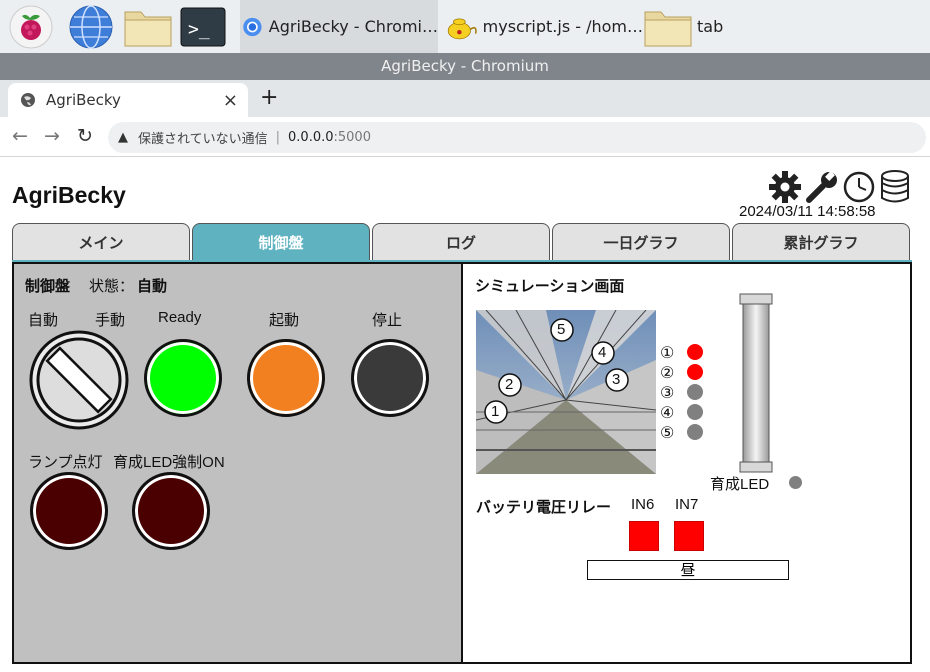  I want to click on forward-arrow-icon: →, so click(52, 136).